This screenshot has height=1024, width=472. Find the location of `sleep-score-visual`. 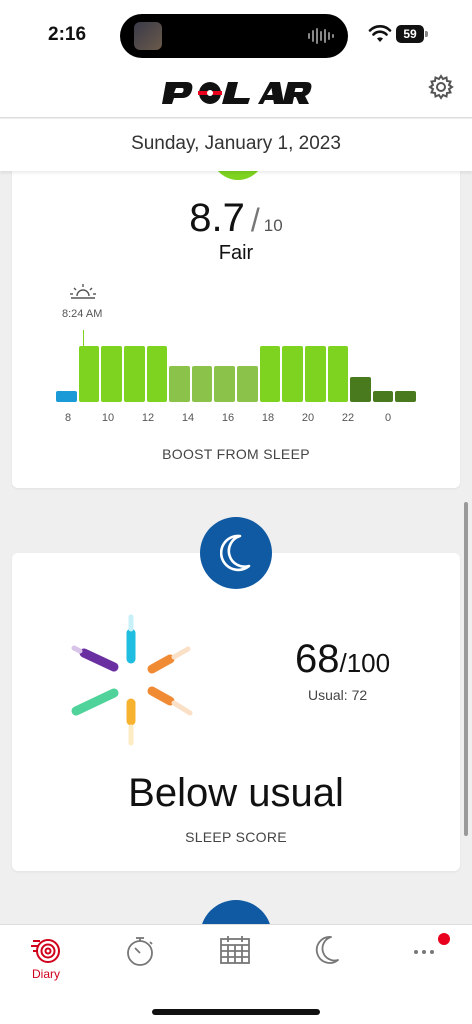

sleep-score-visual is located at coordinates (132, 680).